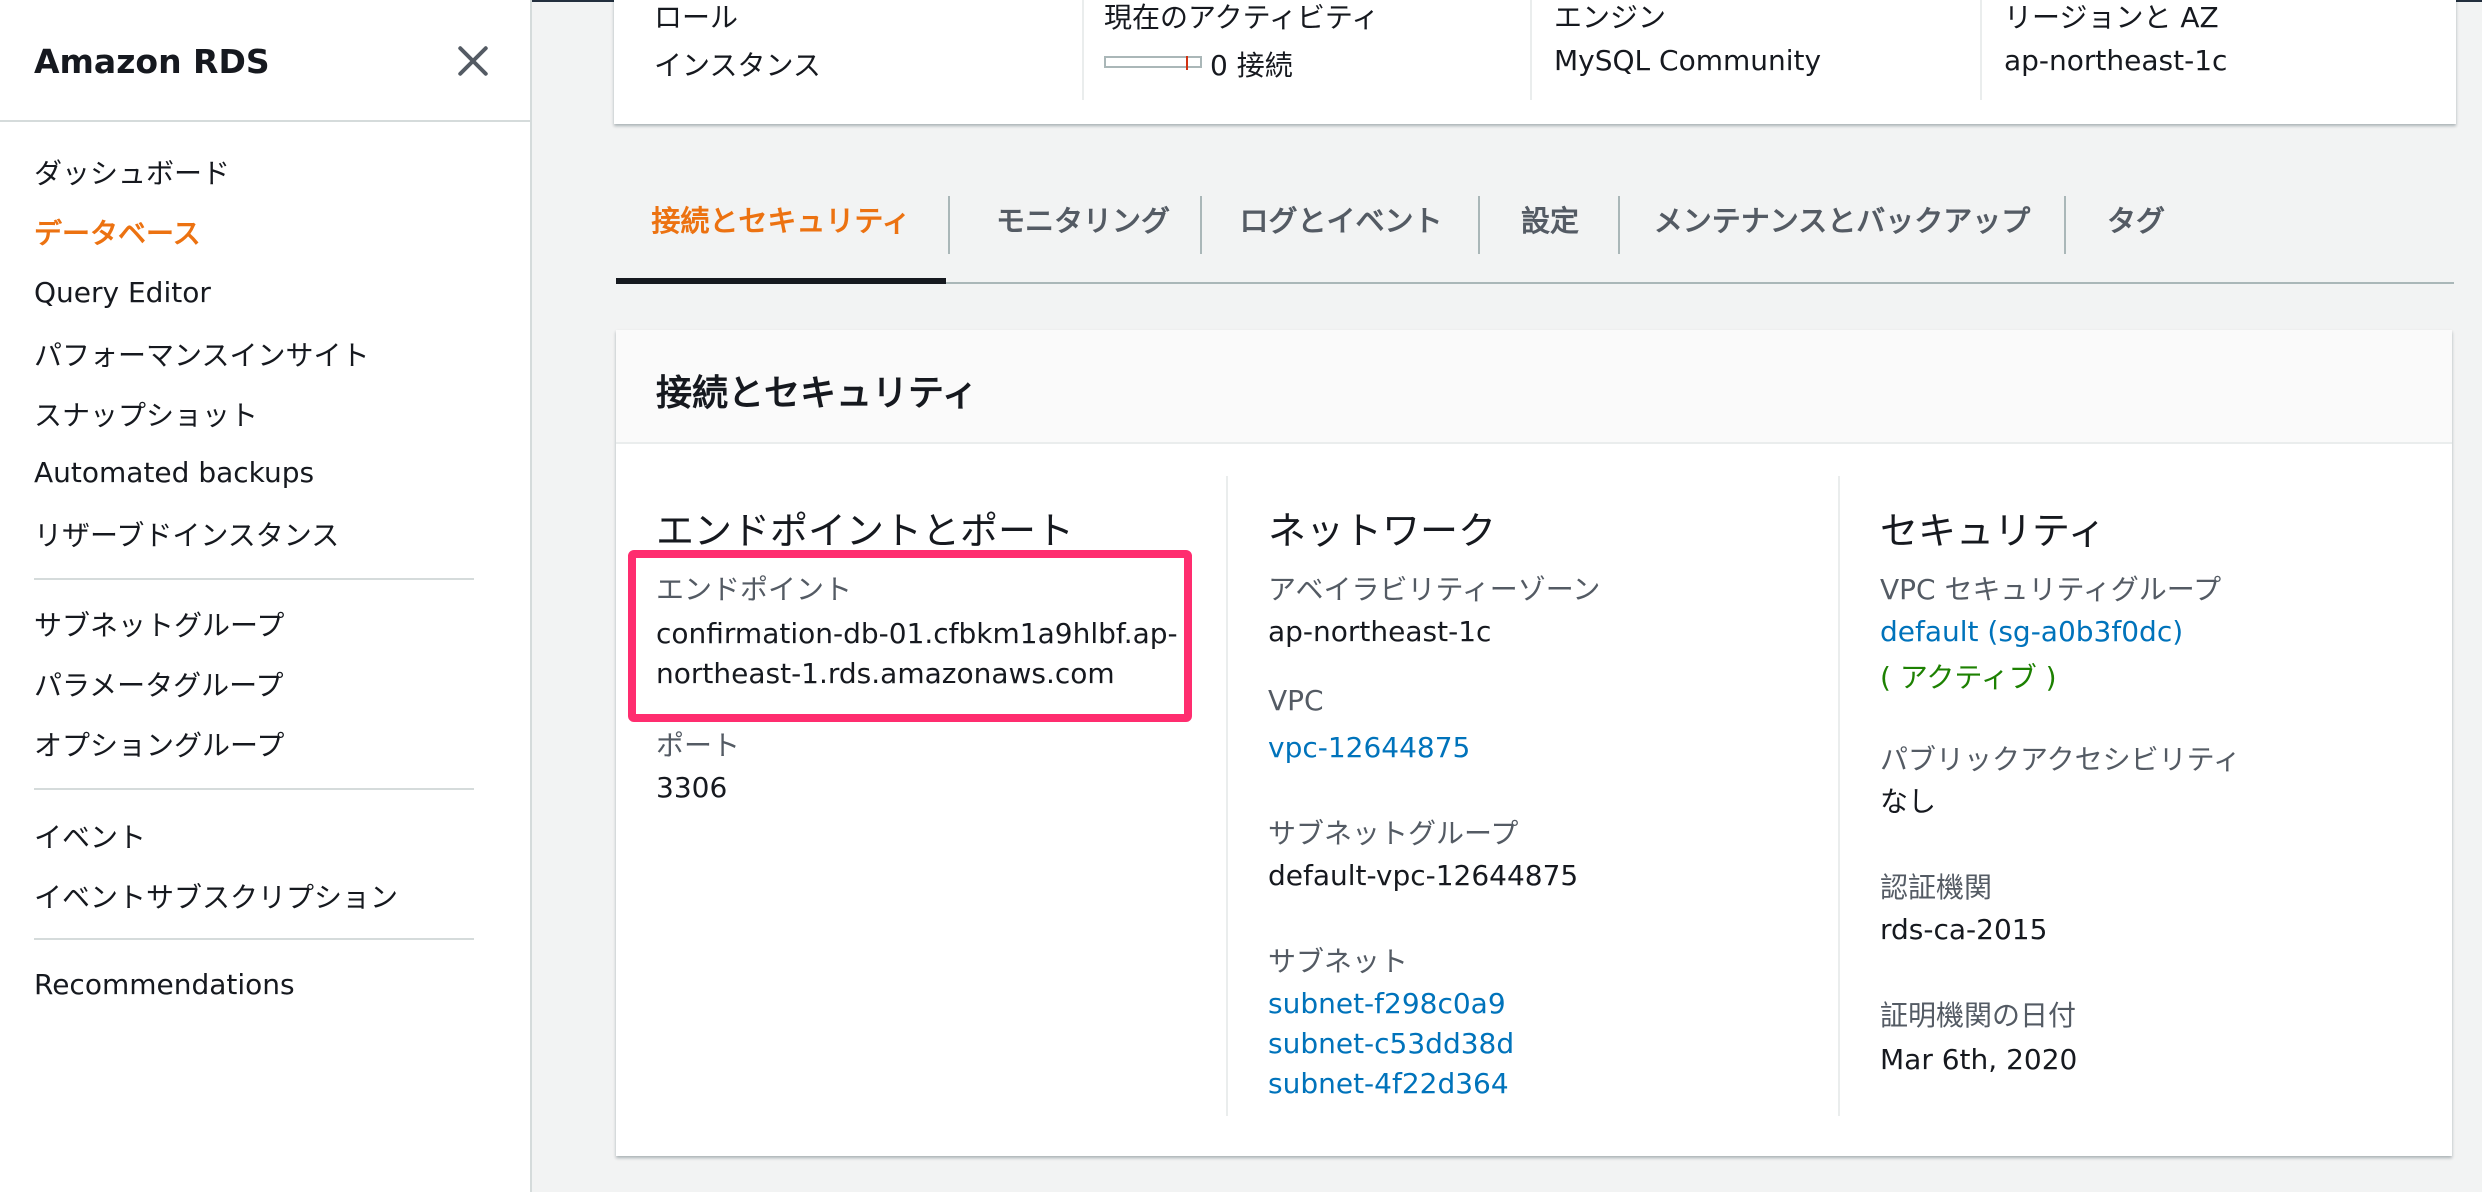  I want to click on network-heading: ネットワーク, so click(1382, 531).